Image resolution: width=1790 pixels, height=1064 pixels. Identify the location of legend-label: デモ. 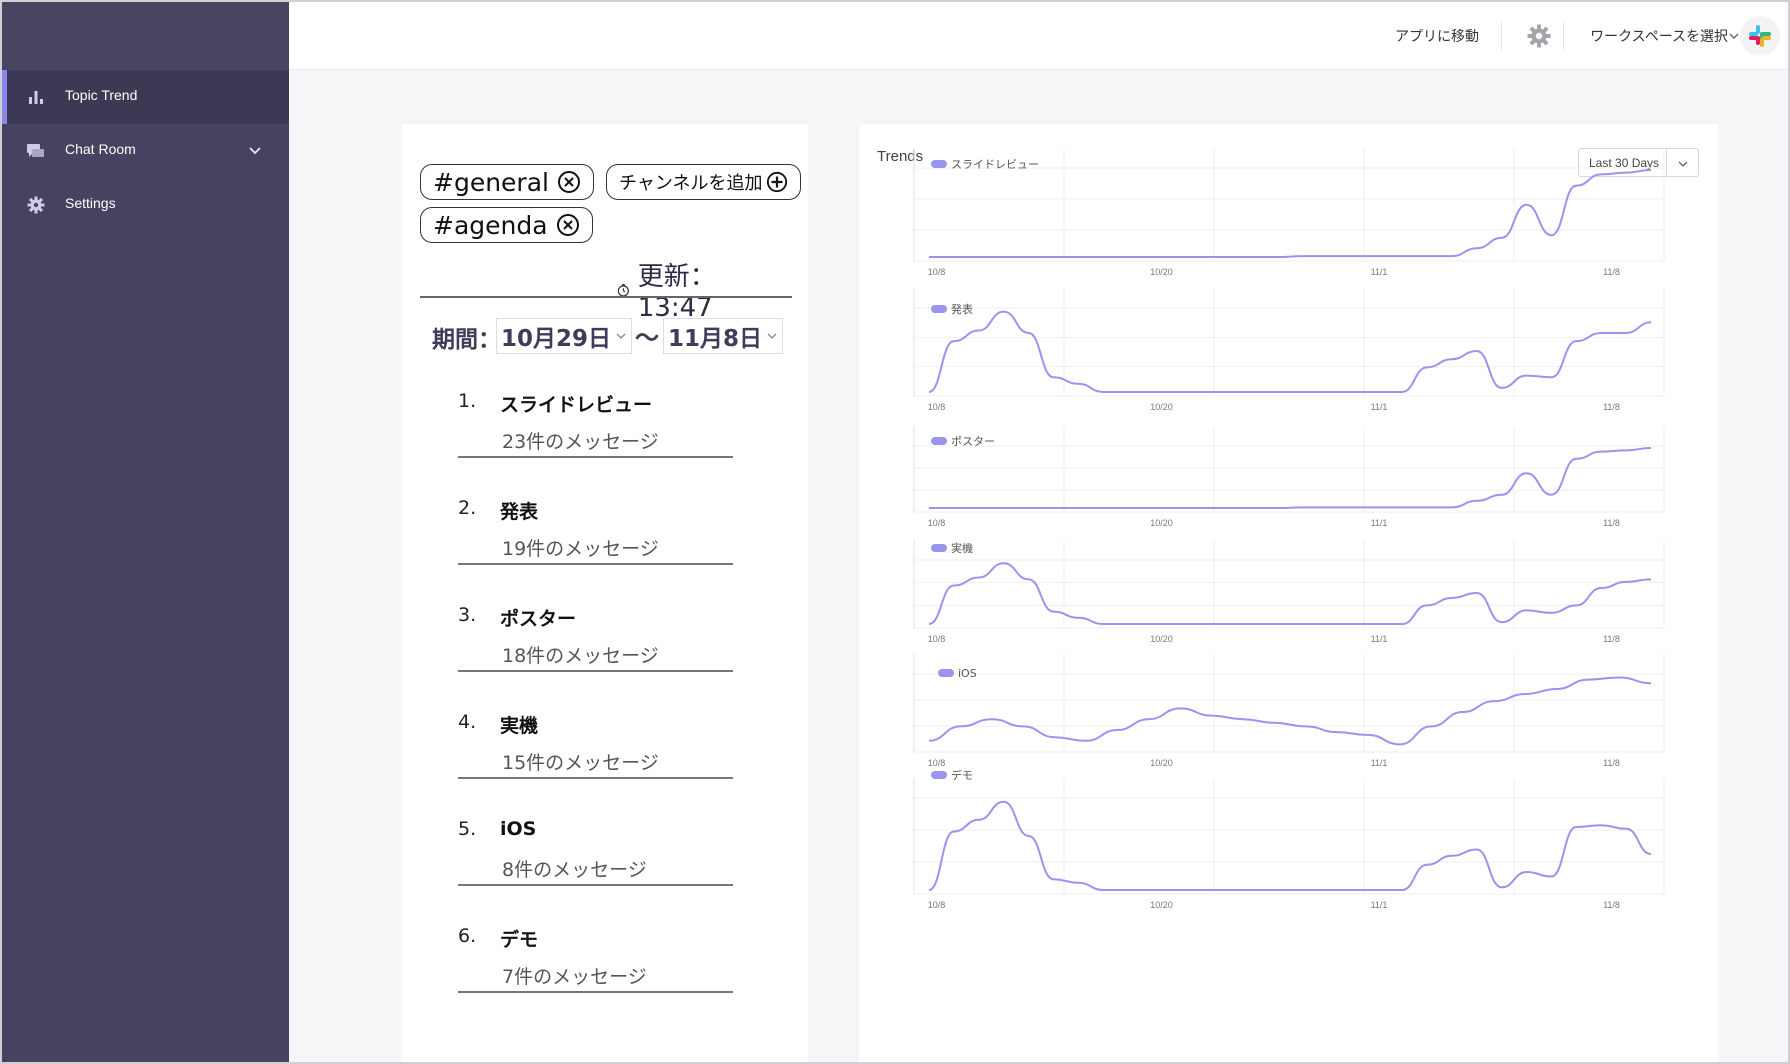
(962, 775).